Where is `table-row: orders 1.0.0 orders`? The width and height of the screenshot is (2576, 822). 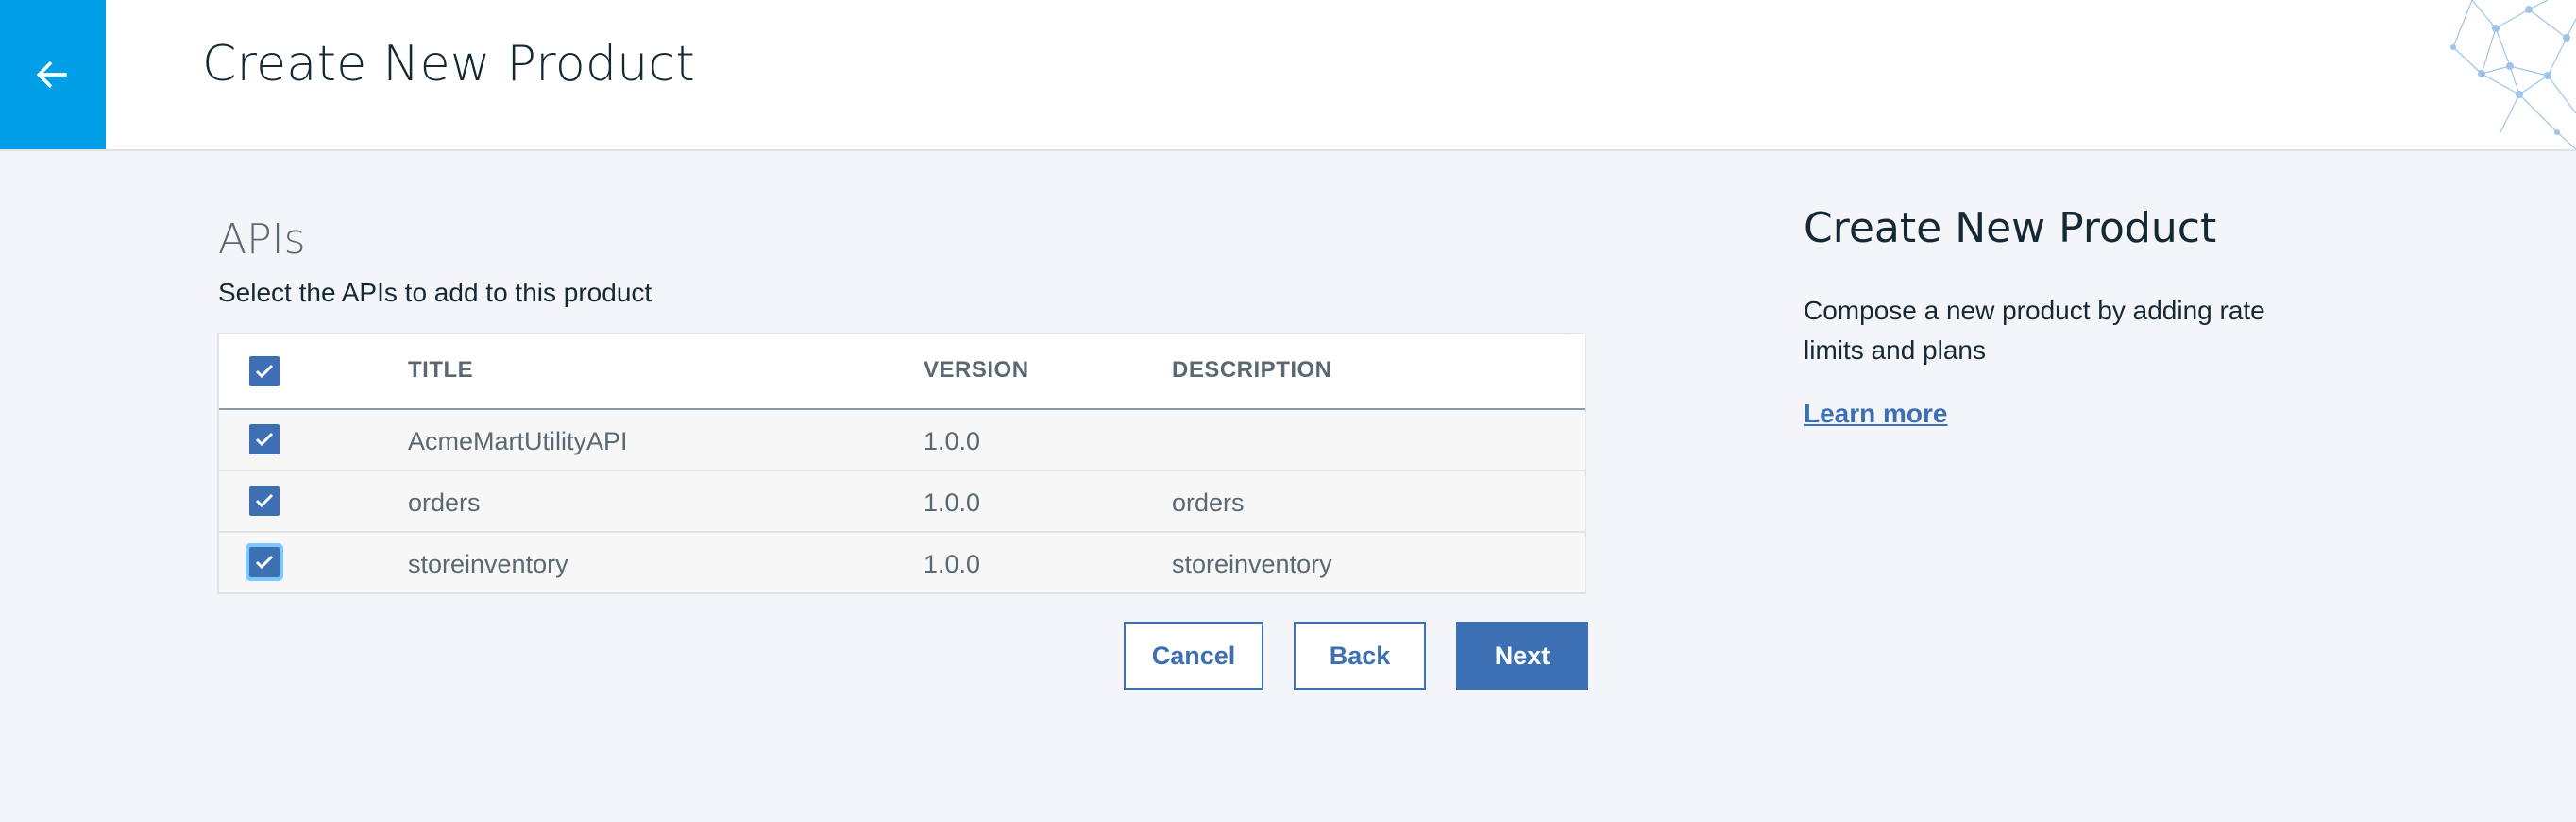
table-row: orders 1.0.0 orders is located at coordinates (902, 502).